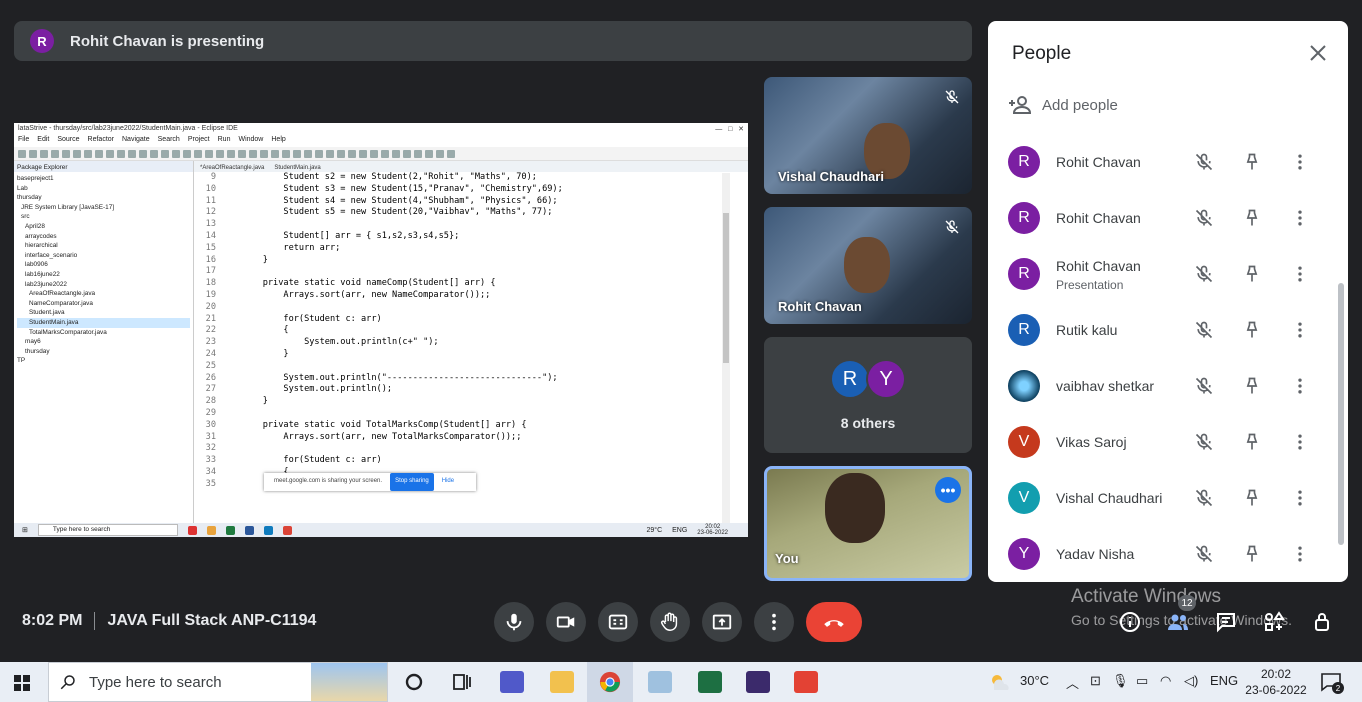  What do you see at coordinates (670, 622) in the screenshot?
I see `raise-hand-button` at bounding box center [670, 622].